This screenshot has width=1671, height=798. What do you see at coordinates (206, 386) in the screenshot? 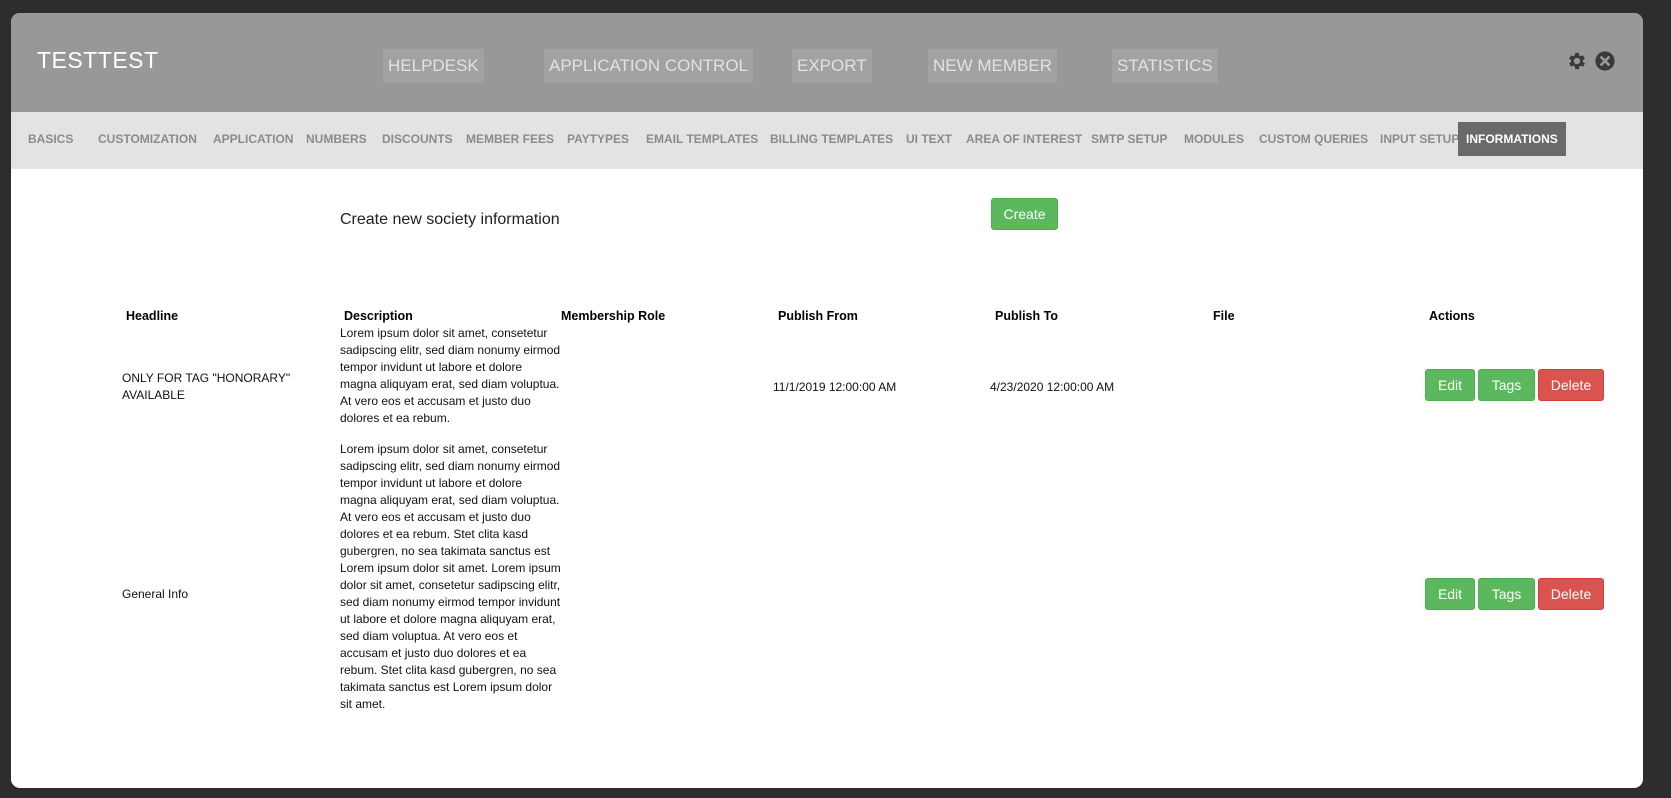
I see `row1-headline: ONLY FOR TAG "HONORARY" AVAILABLE` at bounding box center [206, 386].